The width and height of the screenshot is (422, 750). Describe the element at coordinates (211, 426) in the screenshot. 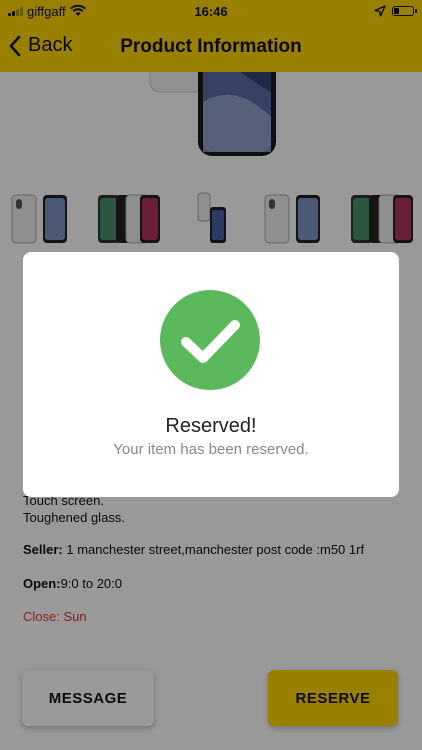

I see `dialog-title: Reserved!` at that location.